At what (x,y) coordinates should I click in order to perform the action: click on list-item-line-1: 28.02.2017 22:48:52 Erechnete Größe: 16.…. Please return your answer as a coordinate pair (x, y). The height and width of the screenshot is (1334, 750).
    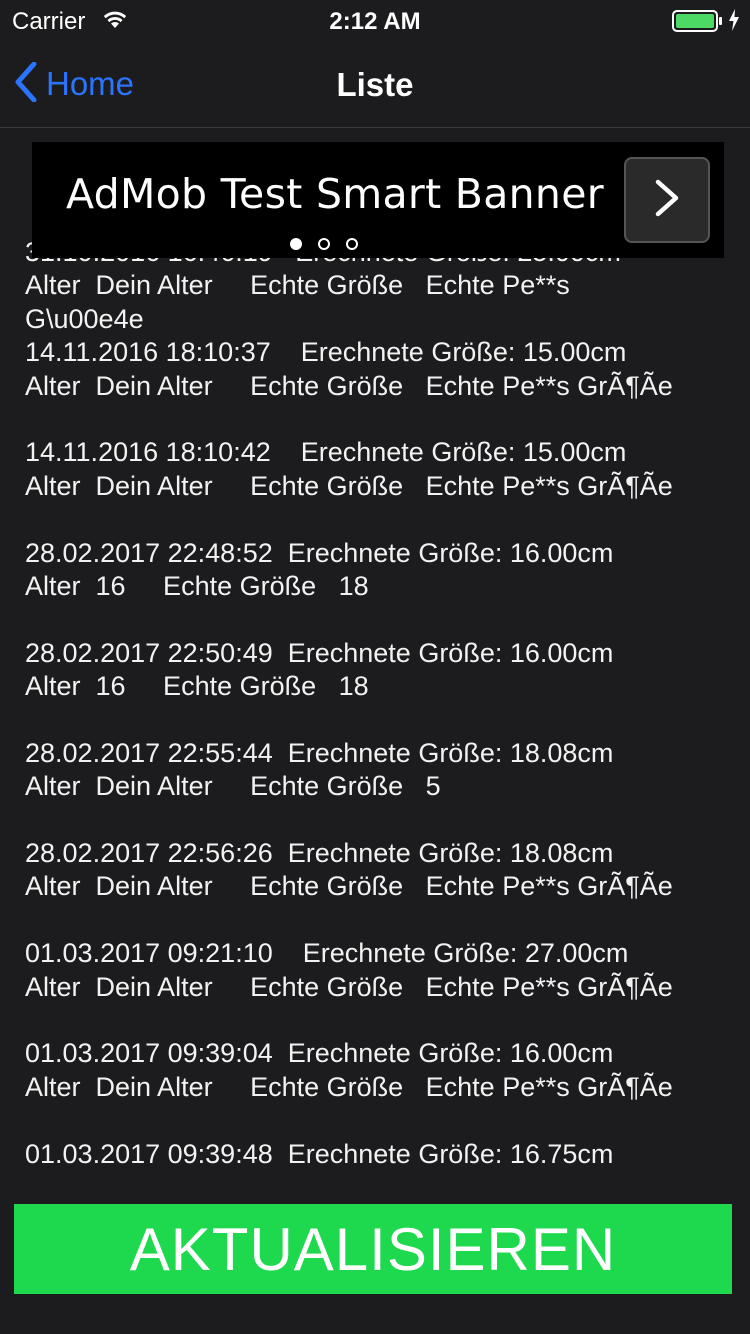
    Looking at the image, I should click on (319, 552).